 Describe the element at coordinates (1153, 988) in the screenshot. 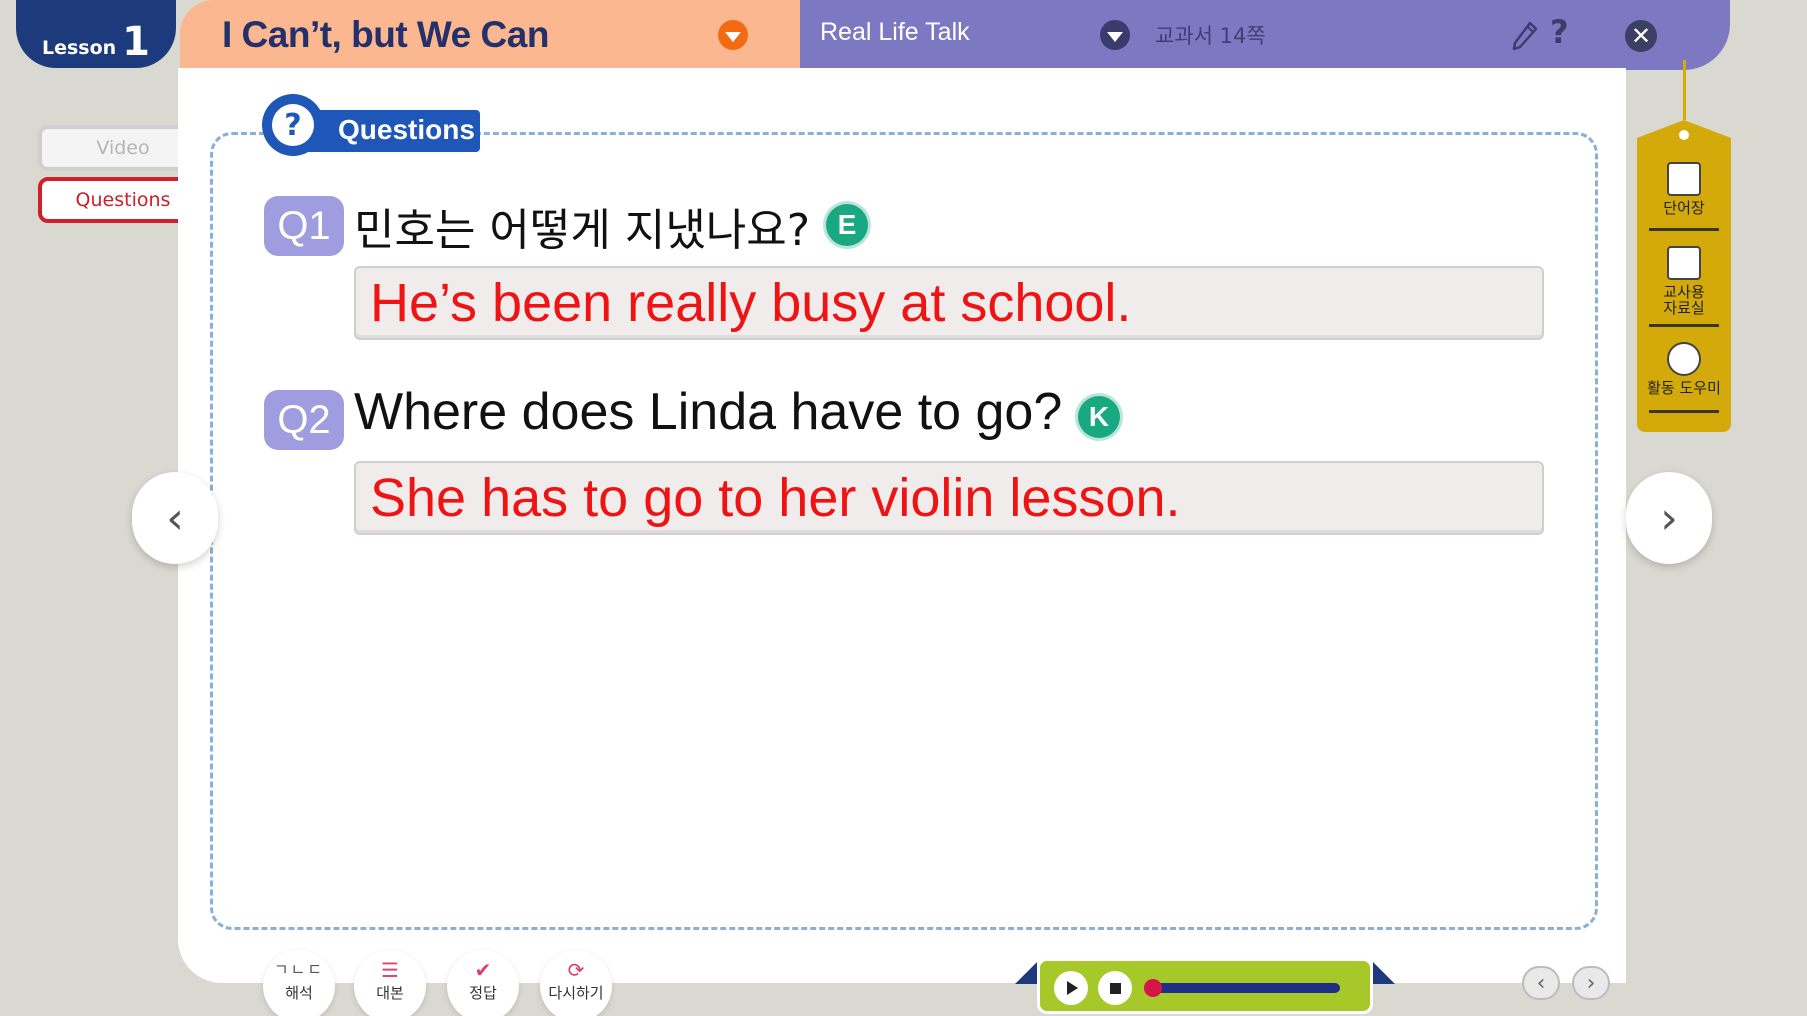

I see `progress-knob` at that location.